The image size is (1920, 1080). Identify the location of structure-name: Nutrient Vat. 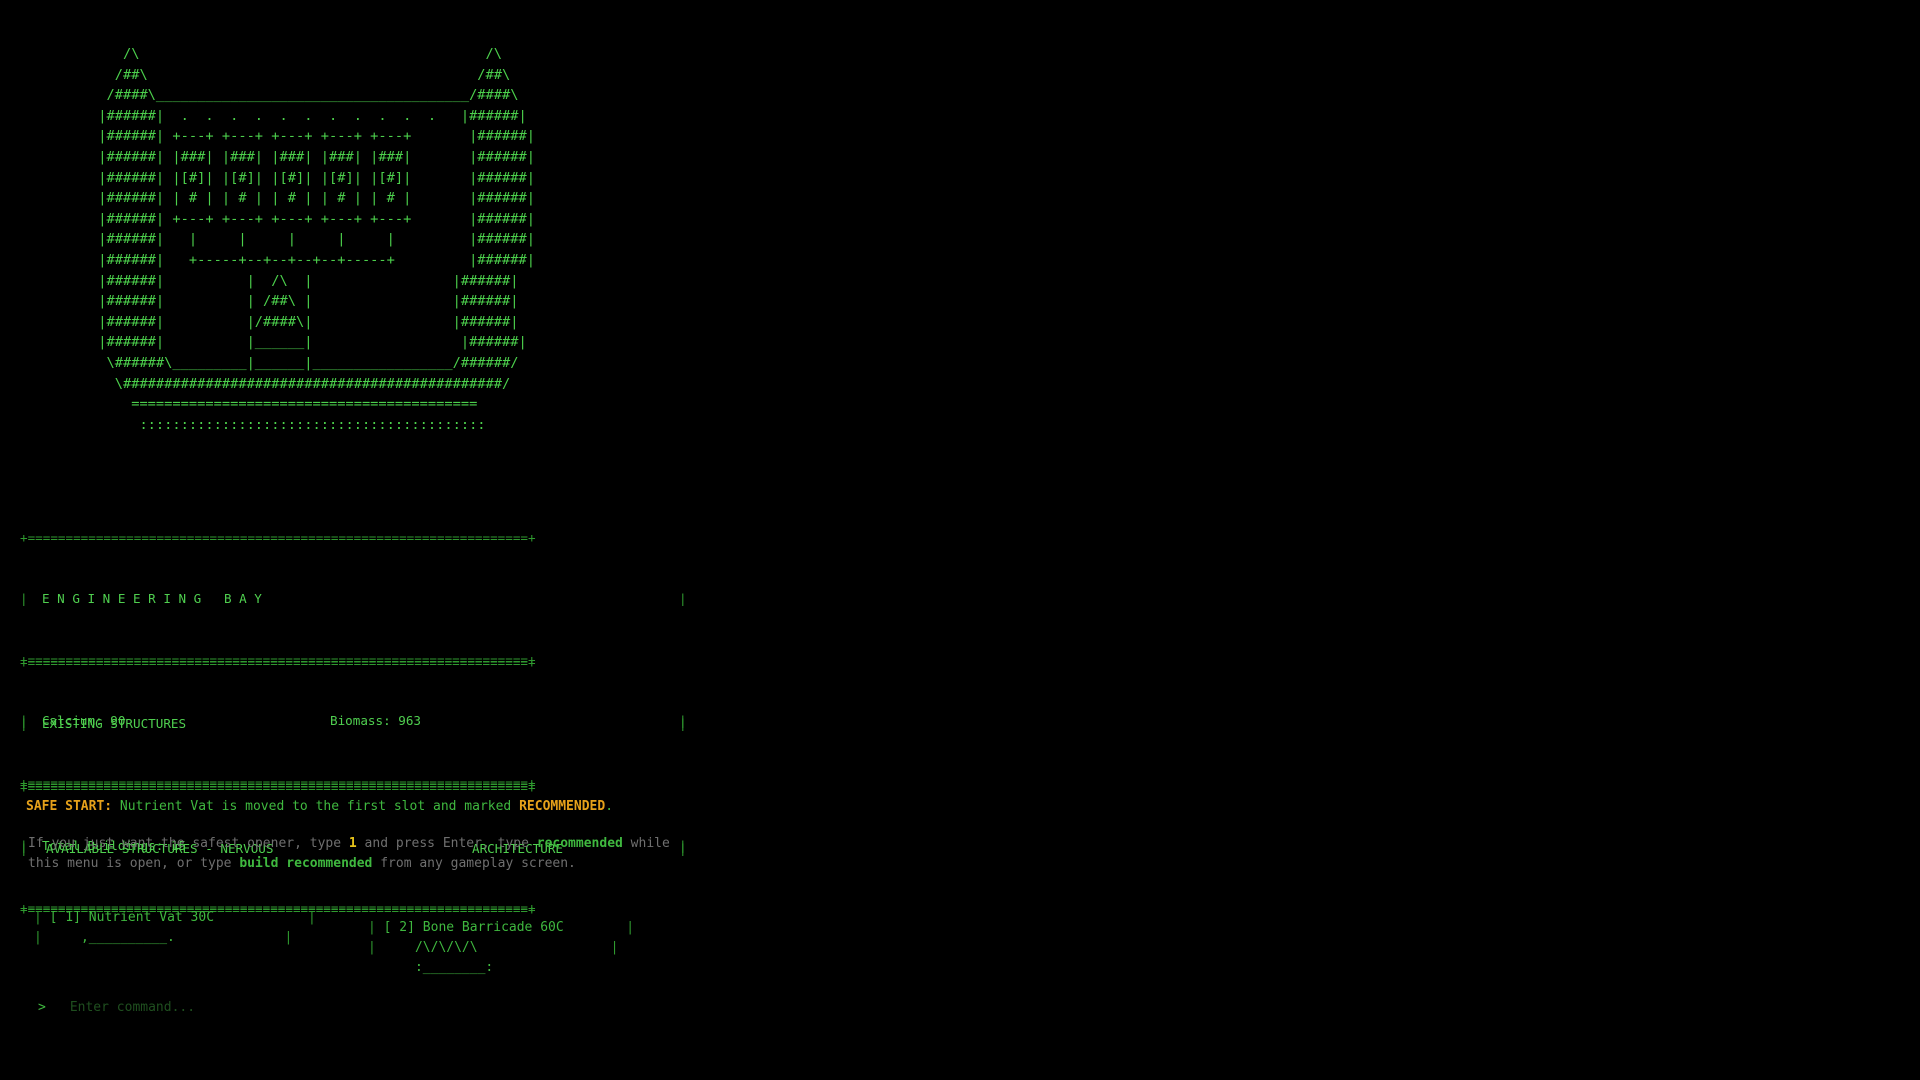
(135, 917).